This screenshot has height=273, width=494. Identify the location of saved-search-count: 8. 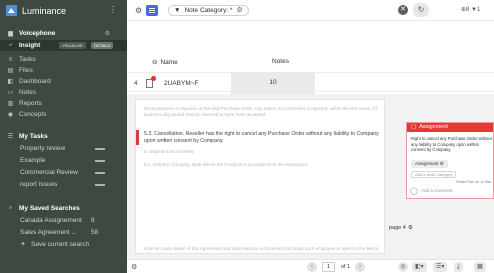
(93, 220).